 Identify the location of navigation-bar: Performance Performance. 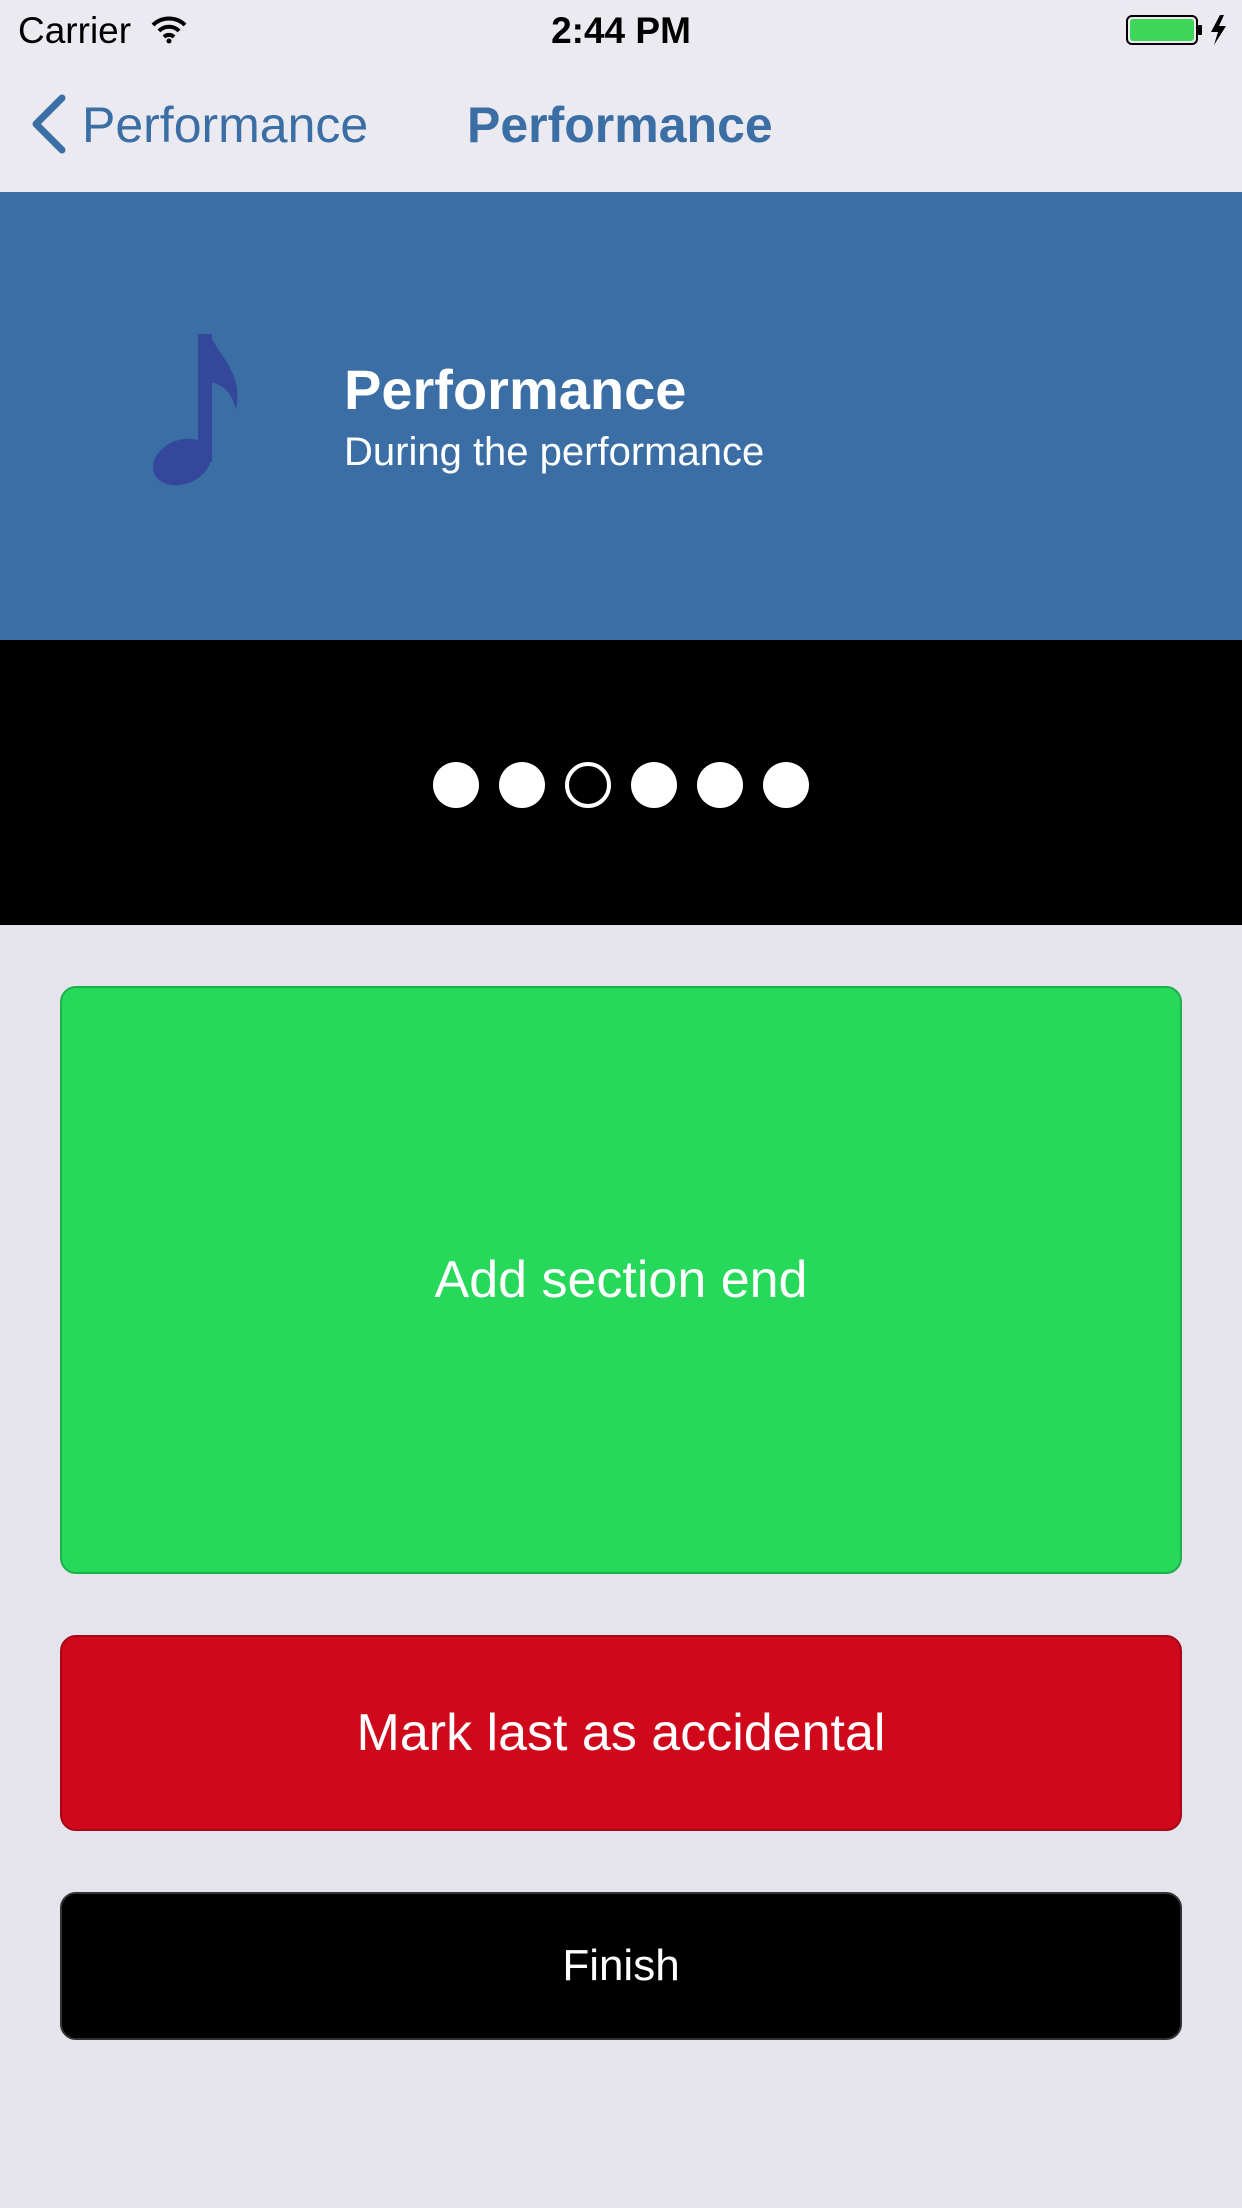
(621, 127).